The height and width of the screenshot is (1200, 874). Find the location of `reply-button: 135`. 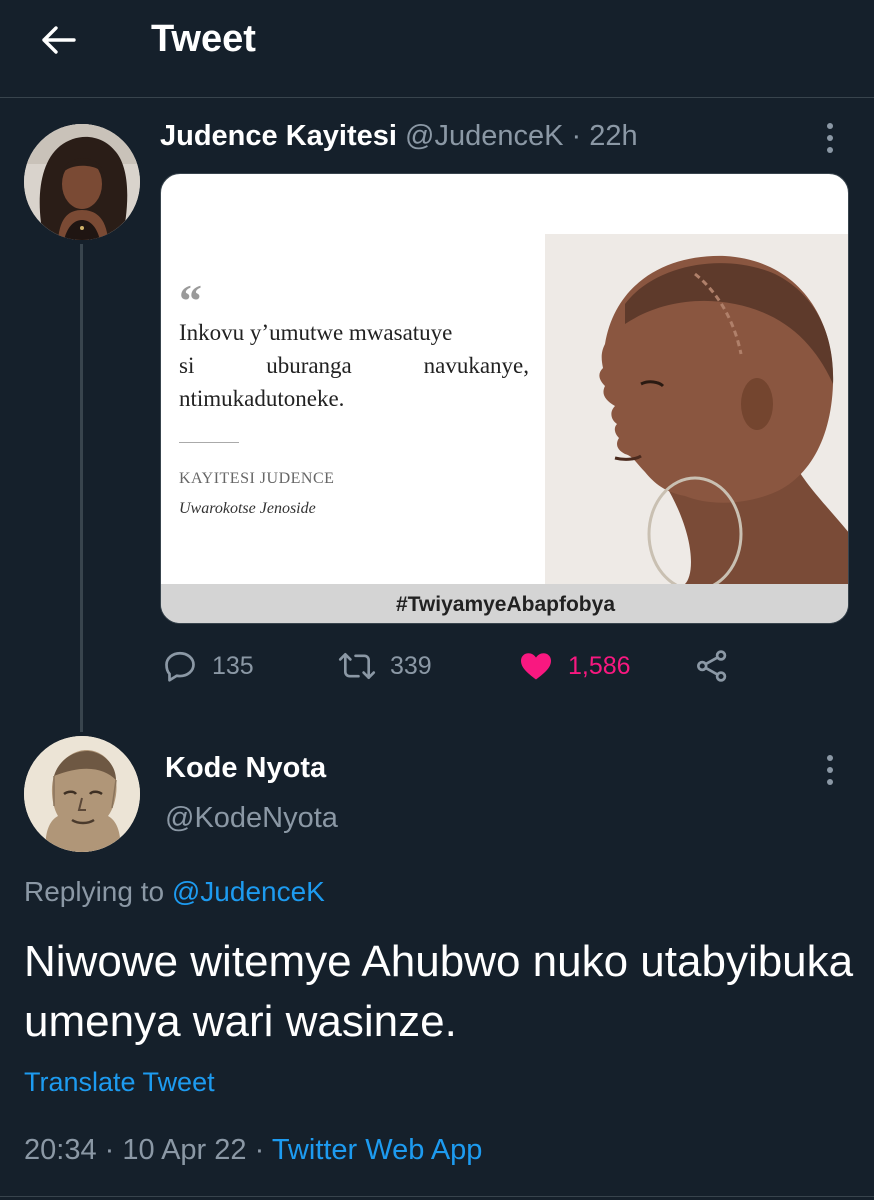

reply-button: 135 is located at coordinates (208, 666).